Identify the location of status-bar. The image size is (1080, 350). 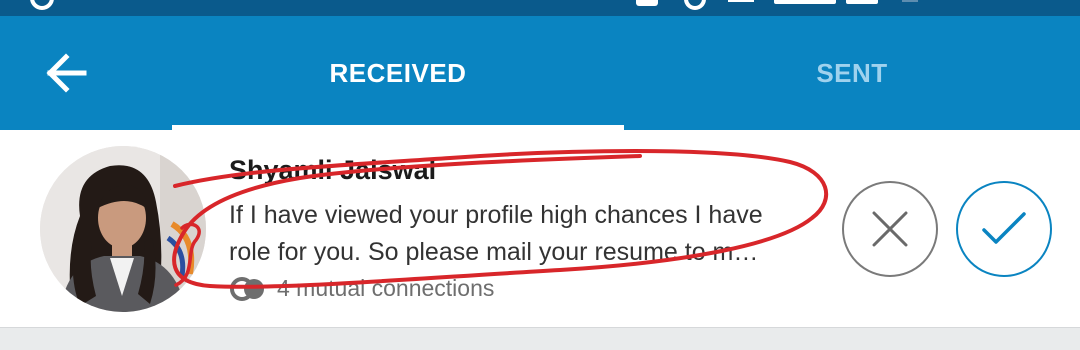
(540, 8).